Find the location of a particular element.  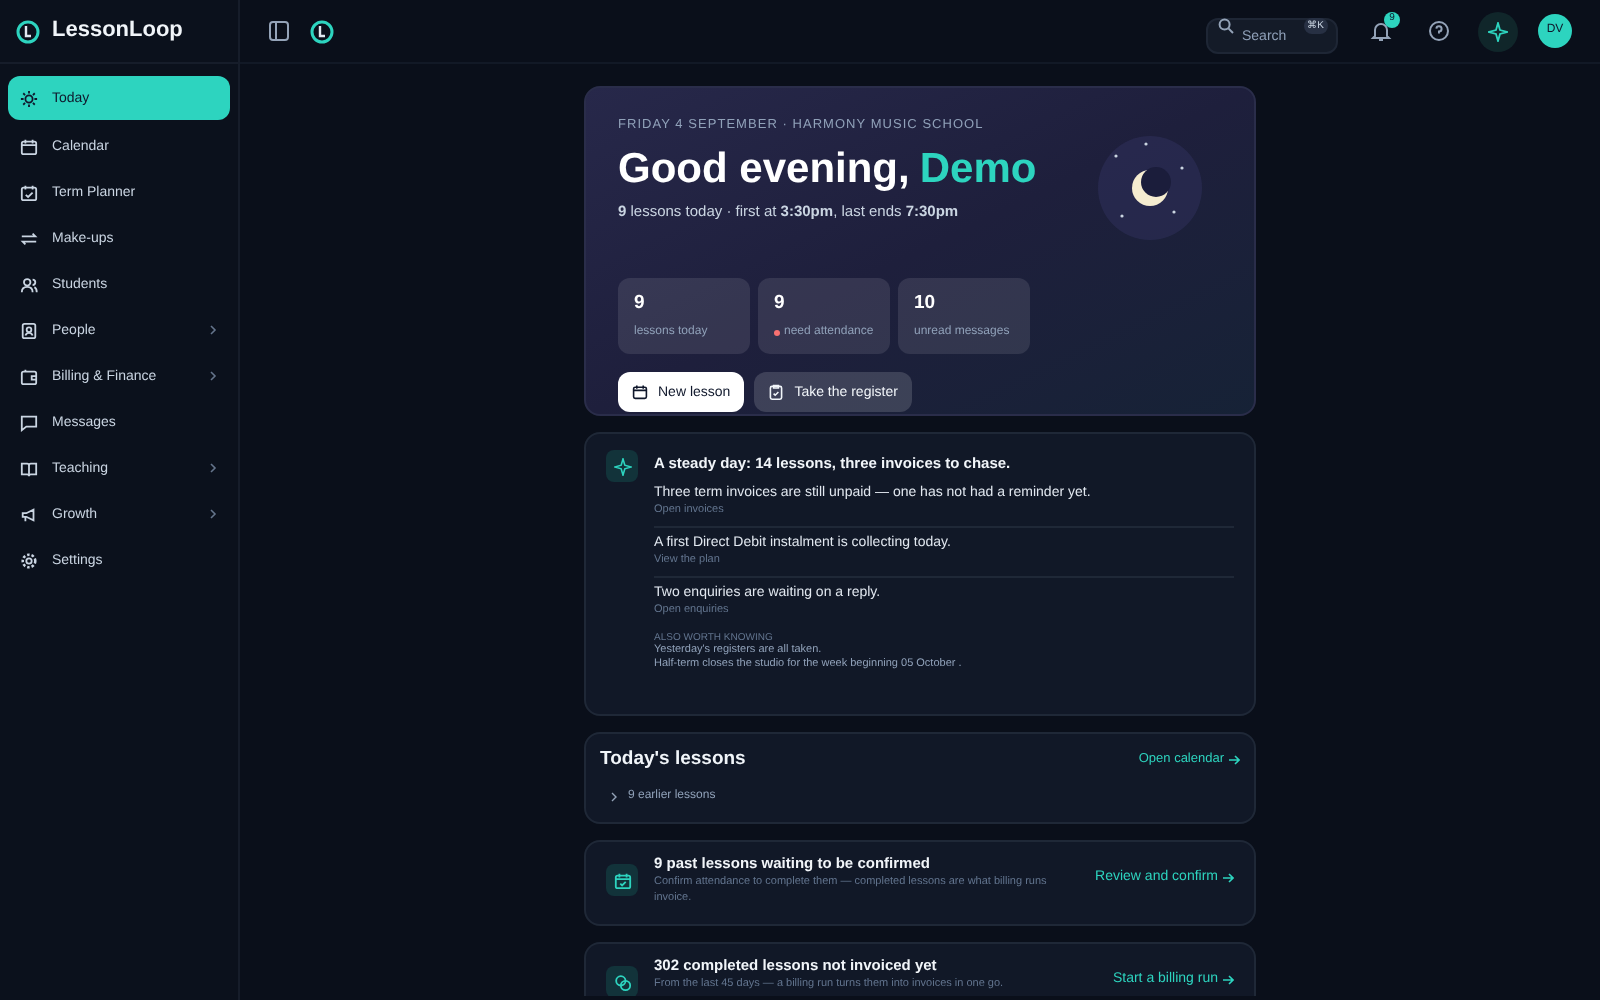

section-title: Today's lessons is located at coordinates (673, 760).